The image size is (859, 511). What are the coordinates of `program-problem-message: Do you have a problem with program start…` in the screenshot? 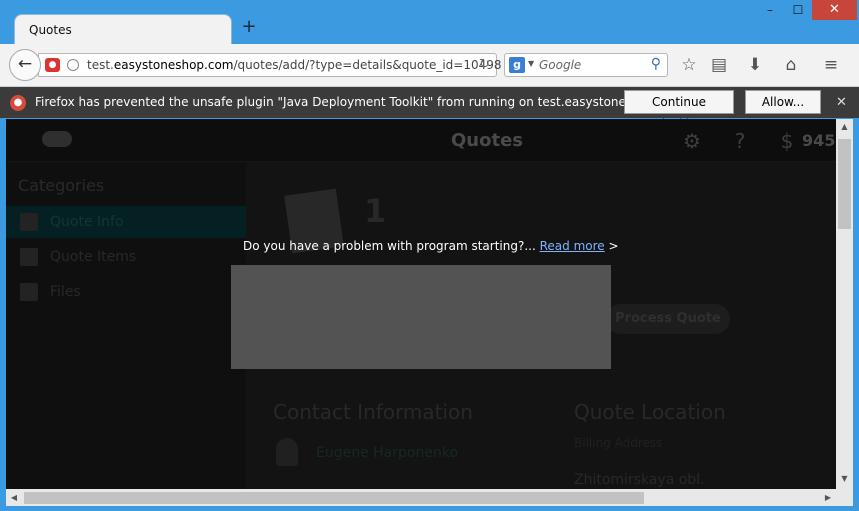 It's located at (431, 246).